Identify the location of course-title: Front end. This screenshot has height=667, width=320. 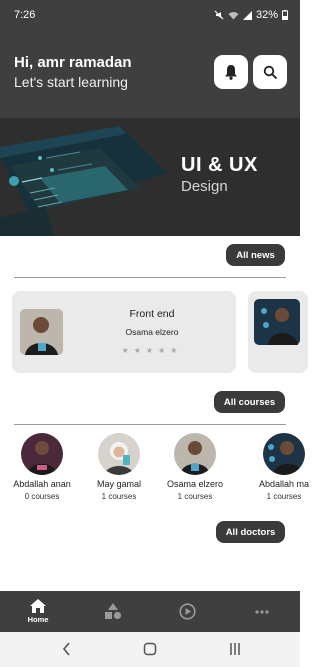
(152, 314).